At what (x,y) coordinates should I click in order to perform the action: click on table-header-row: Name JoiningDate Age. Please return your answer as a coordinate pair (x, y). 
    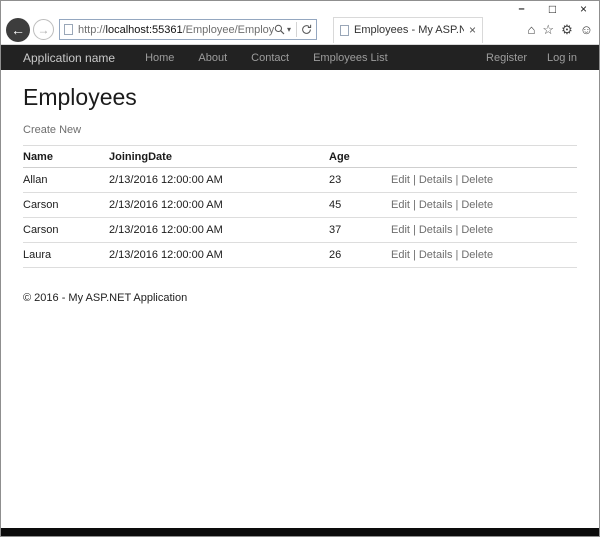
    Looking at the image, I should click on (300, 156).